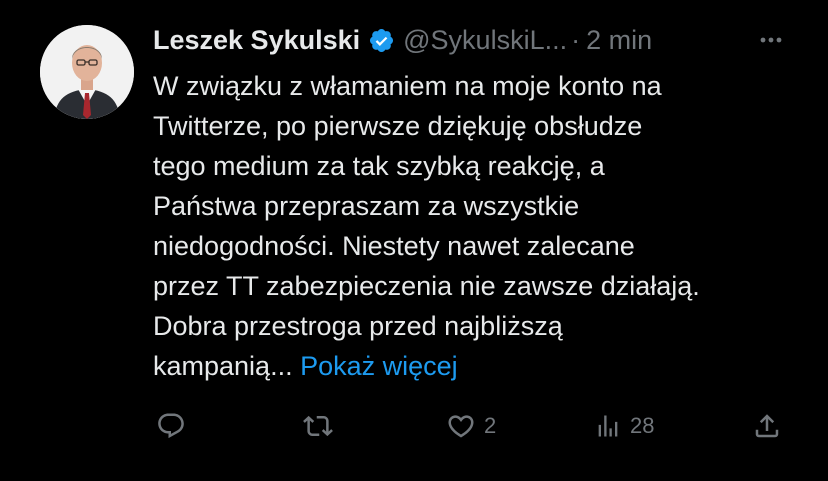  I want to click on tweet-text-line: Twitterze, po pierwsze dziękuję obsłudze, so click(398, 126).